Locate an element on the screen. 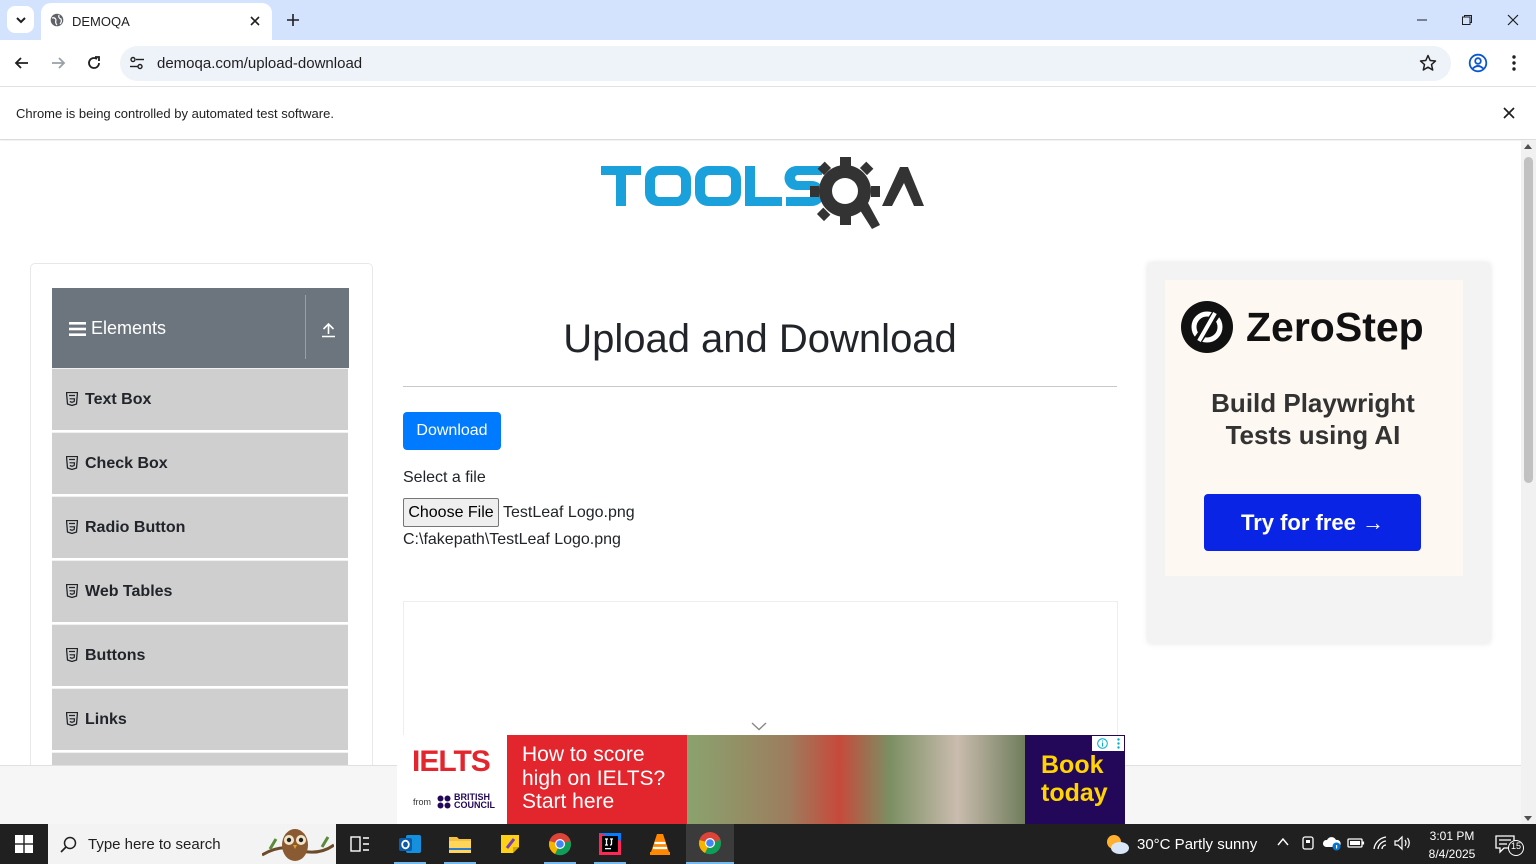  wifi-icon is located at coordinates (1380, 843).